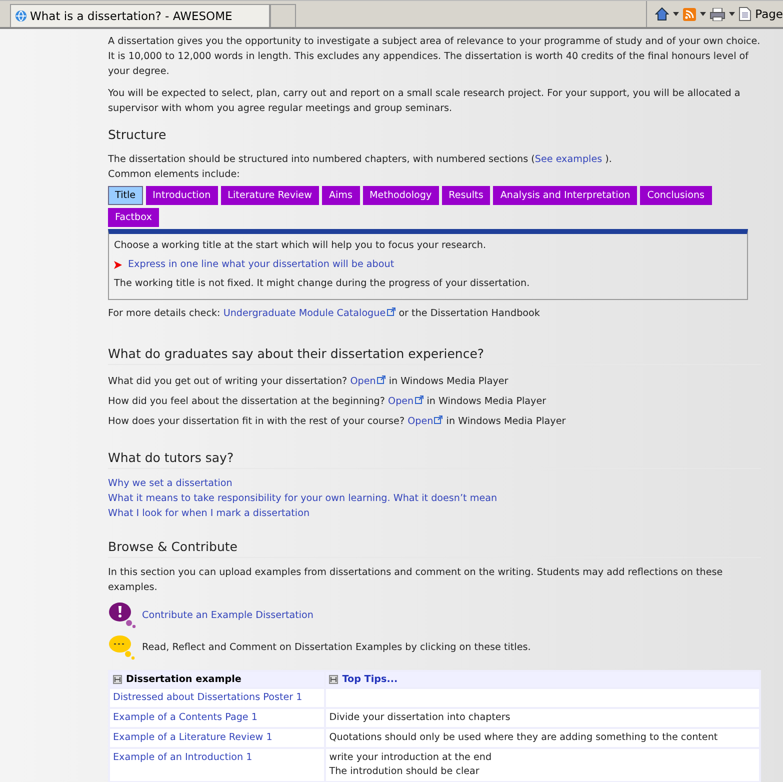 Image resolution: width=783 pixels, height=782 pixels. What do you see at coordinates (133, 217) in the screenshot?
I see `tab: Factbox` at bounding box center [133, 217].